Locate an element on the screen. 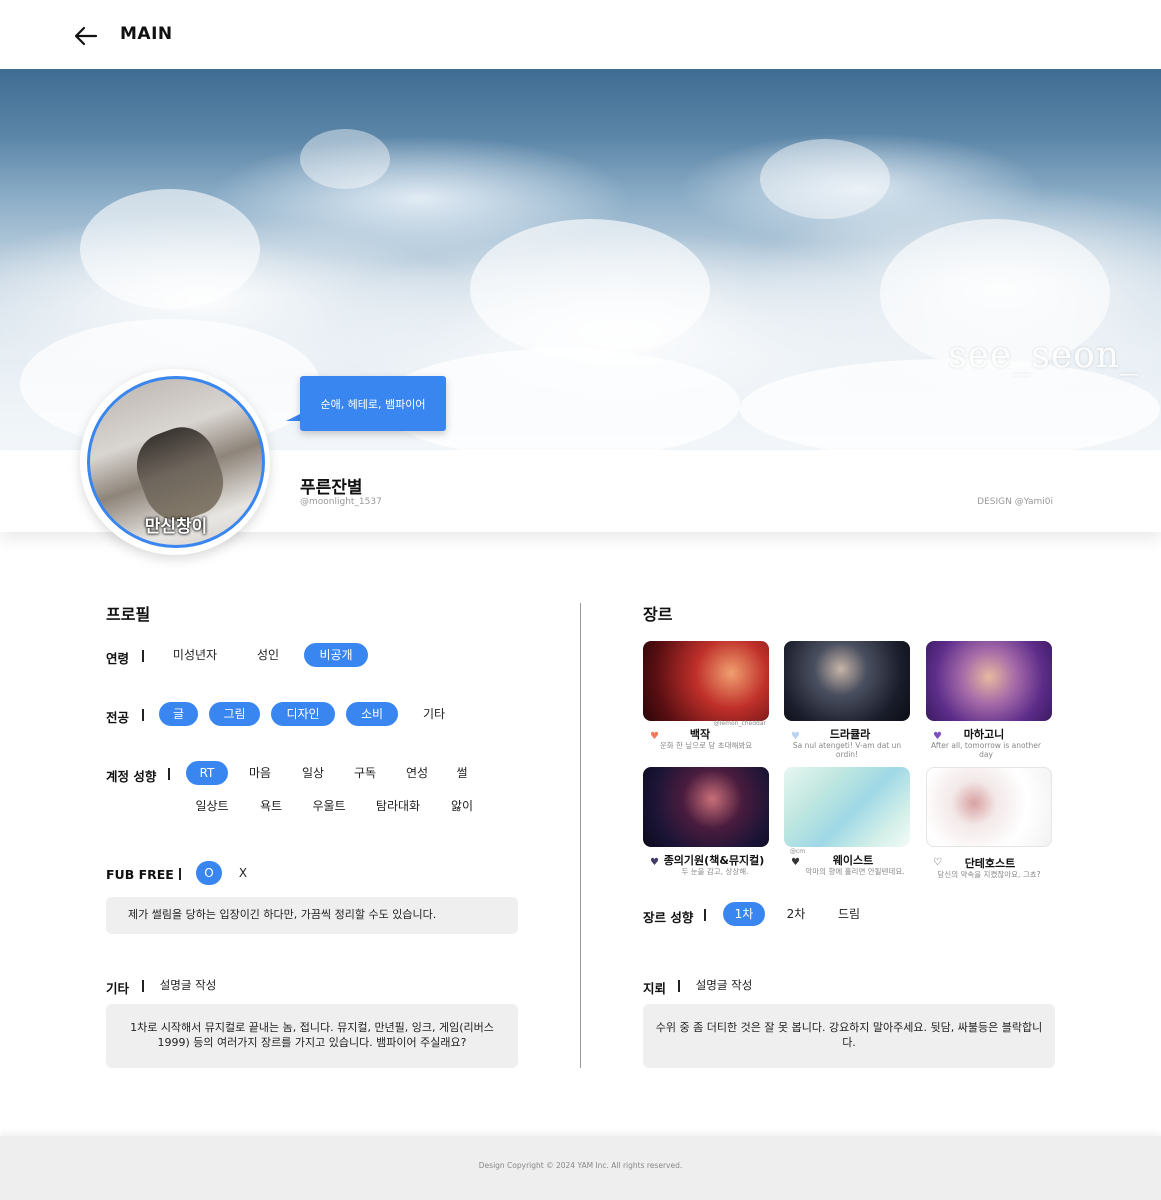  genre-name-3: 마하고니 is located at coordinates (984, 734).